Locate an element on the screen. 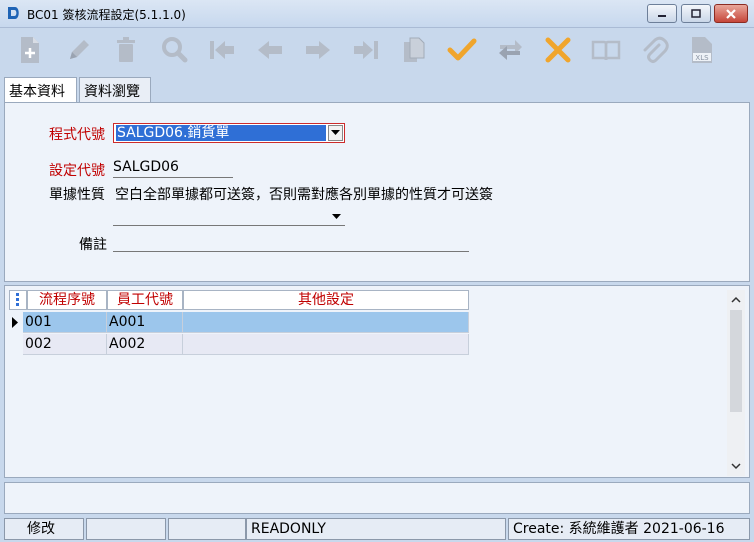 The height and width of the screenshot is (542, 754). edit-icon is located at coordinates (79, 49).